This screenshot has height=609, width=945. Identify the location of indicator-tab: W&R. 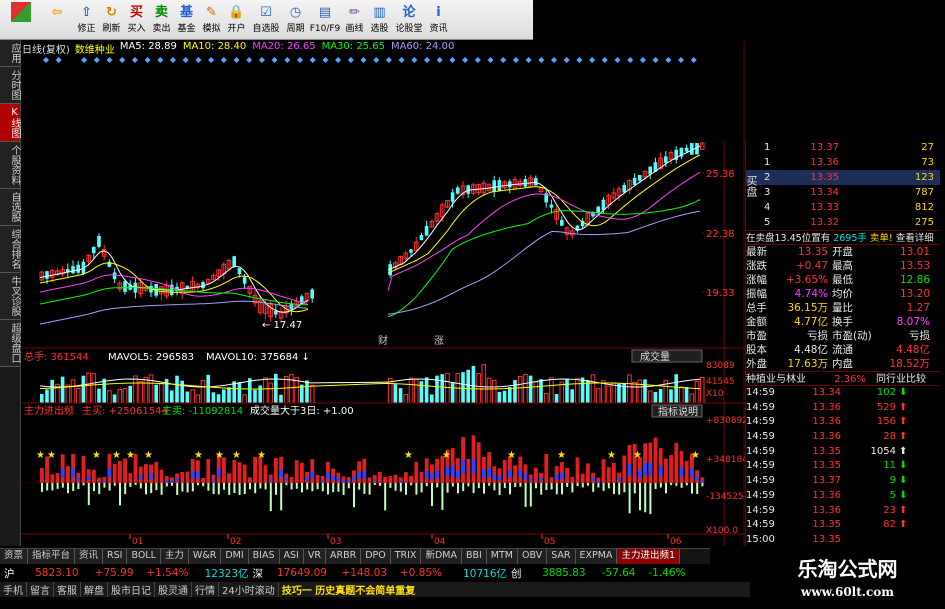
(205, 556).